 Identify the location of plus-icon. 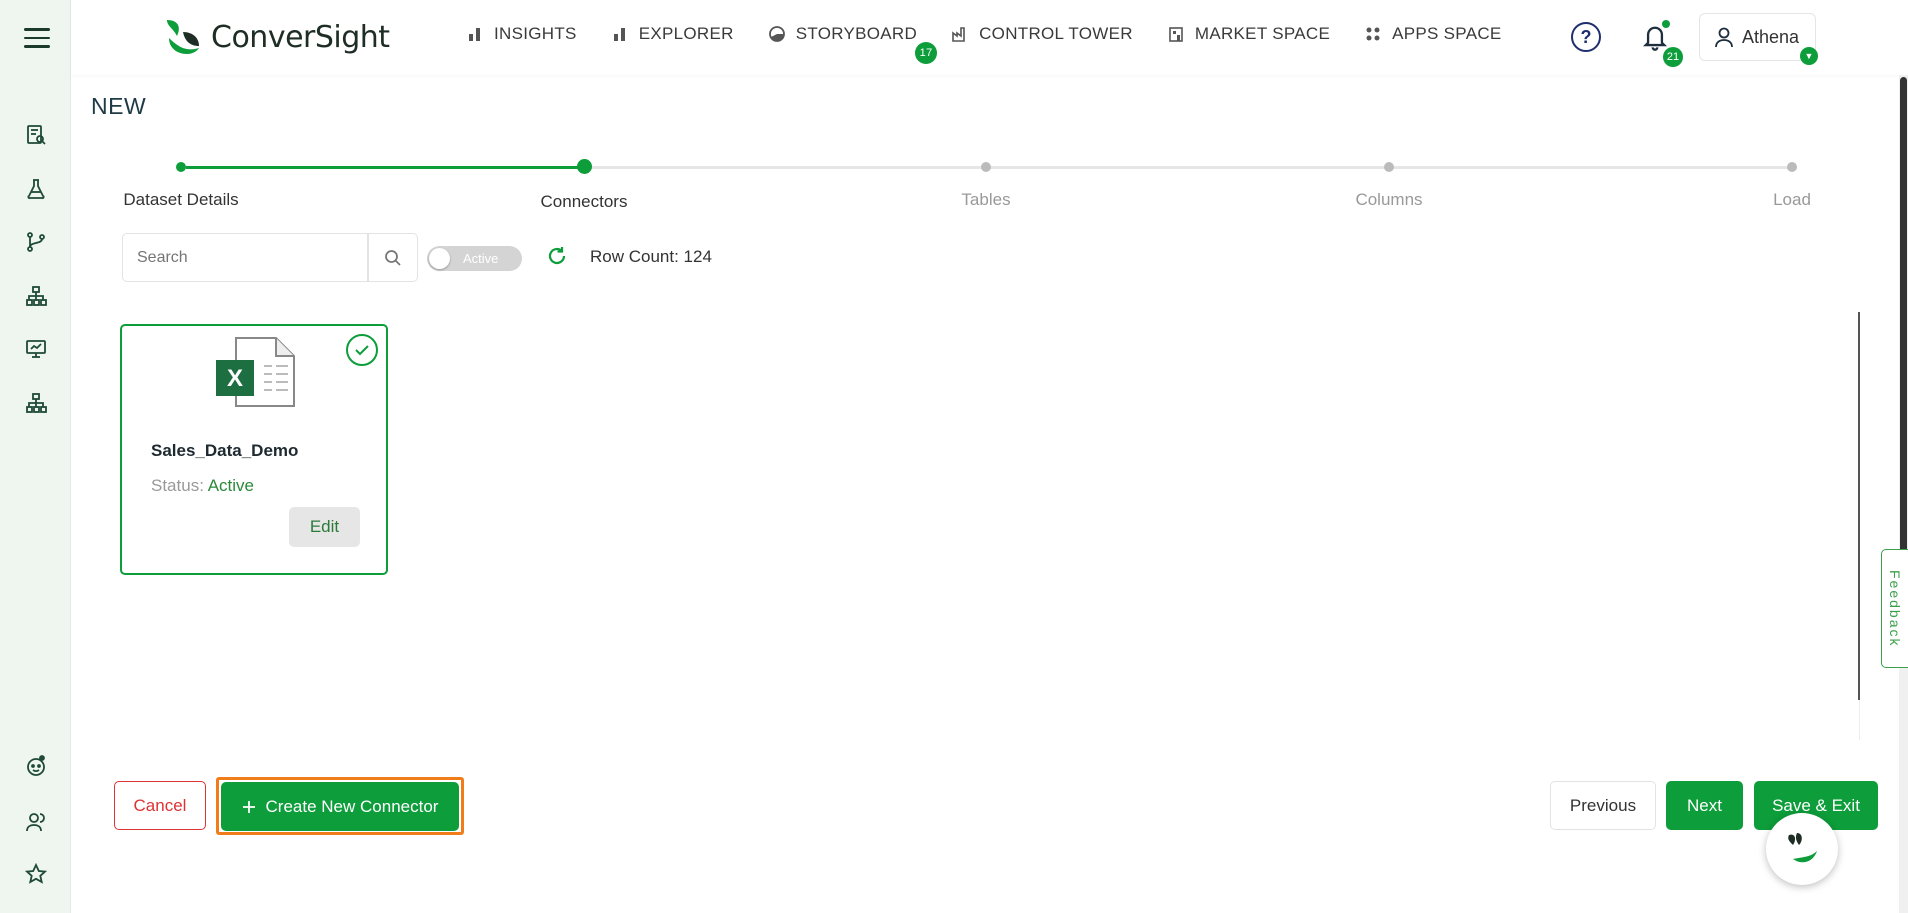
(248, 806).